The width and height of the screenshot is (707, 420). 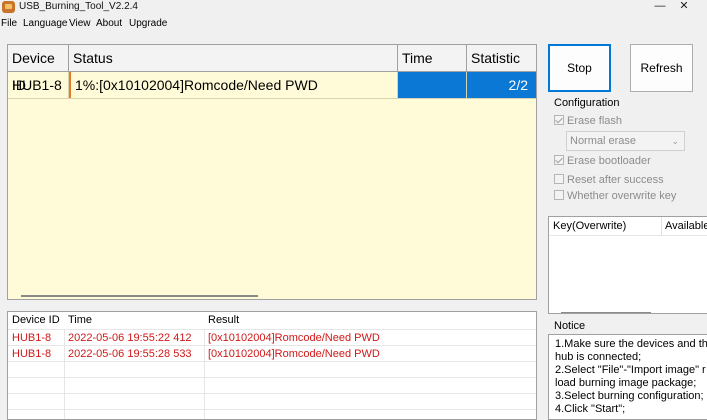 What do you see at coordinates (661, 68) in the screenshot?
I see `refresh-button: Refresh` at bounding box center [661, 68].